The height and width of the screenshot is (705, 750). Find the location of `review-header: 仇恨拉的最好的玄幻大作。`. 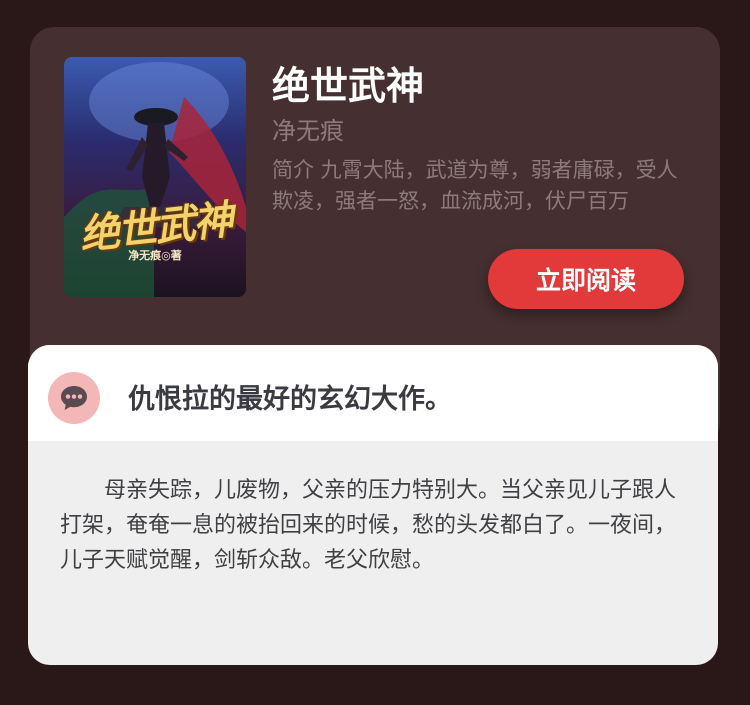

review-header: 仇恨拉的最好的玄幻大作。 is located at coordinates (373, 393).